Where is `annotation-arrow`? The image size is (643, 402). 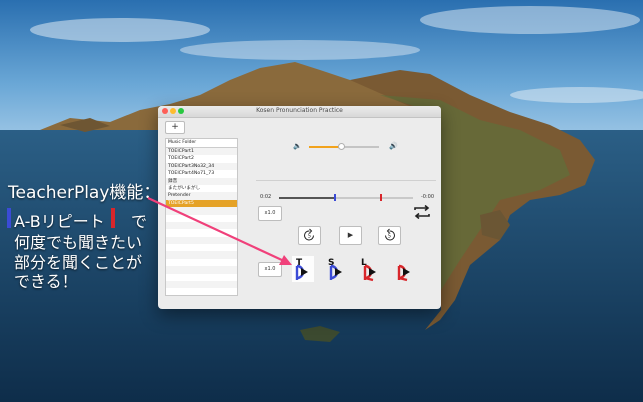
annotation-arrow is located at coordinates (219, 231).